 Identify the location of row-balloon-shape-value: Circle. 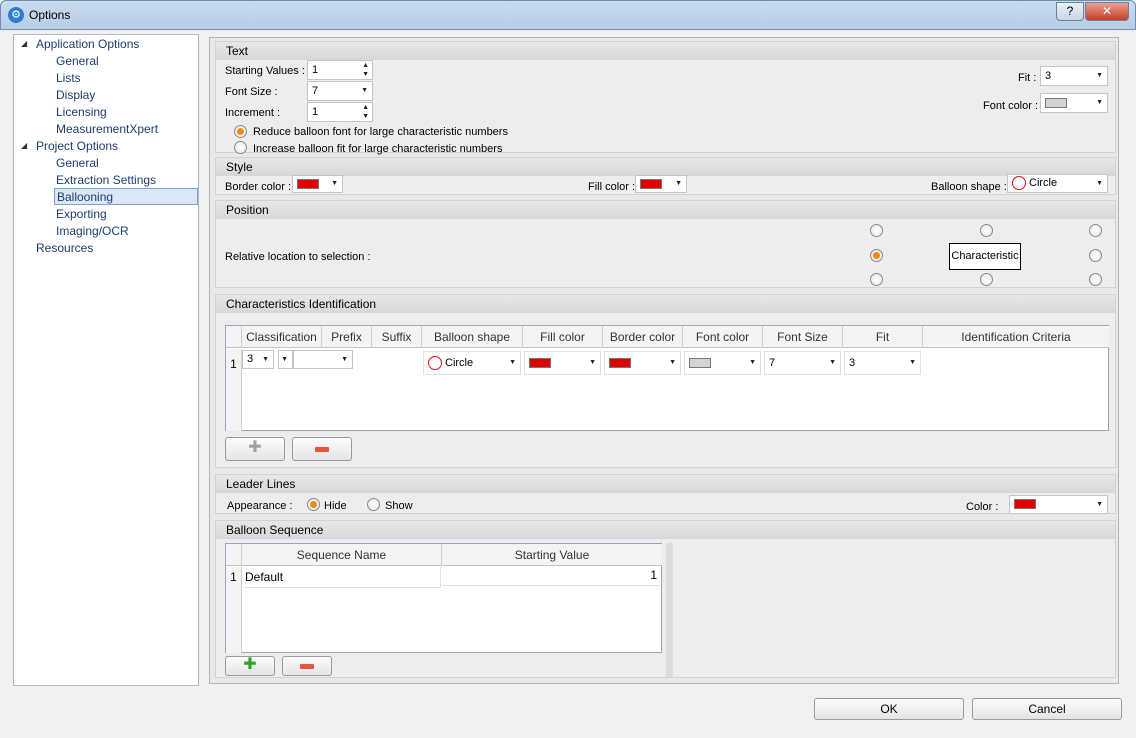
(459, 363).